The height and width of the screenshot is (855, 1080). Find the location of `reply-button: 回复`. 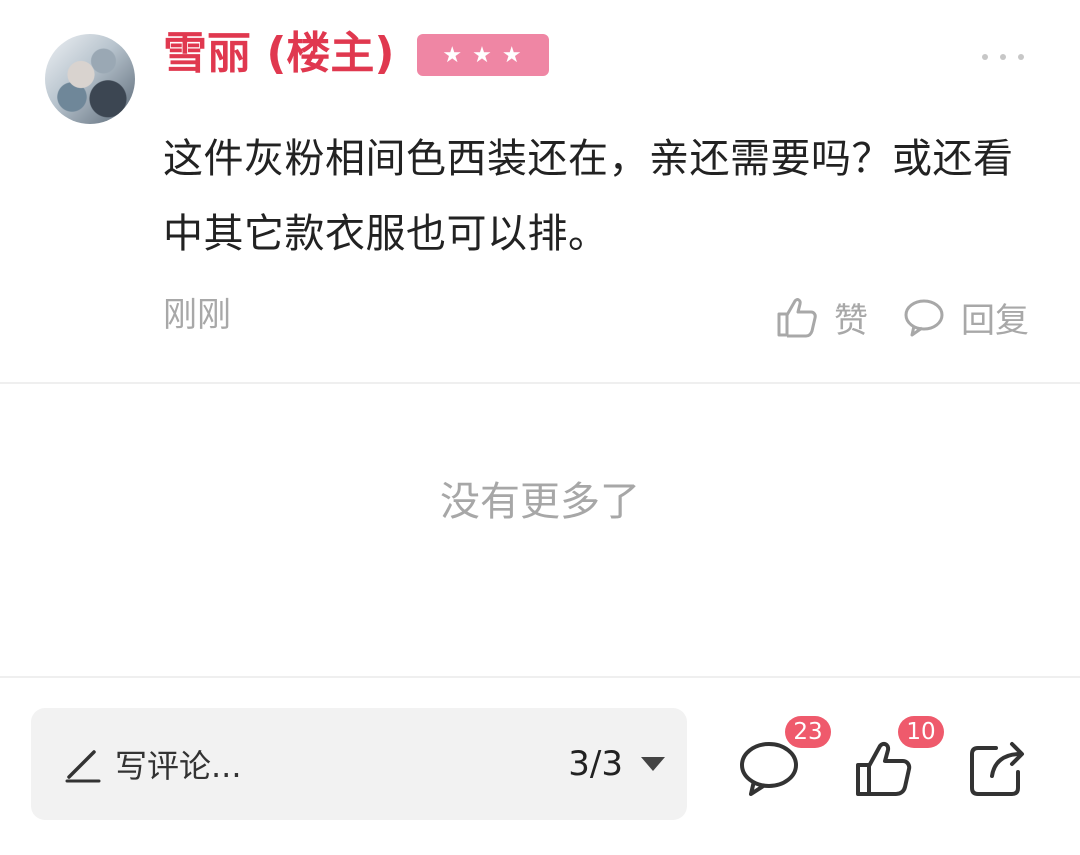

reply-button: 回复 is located at coordinates (966, 317).